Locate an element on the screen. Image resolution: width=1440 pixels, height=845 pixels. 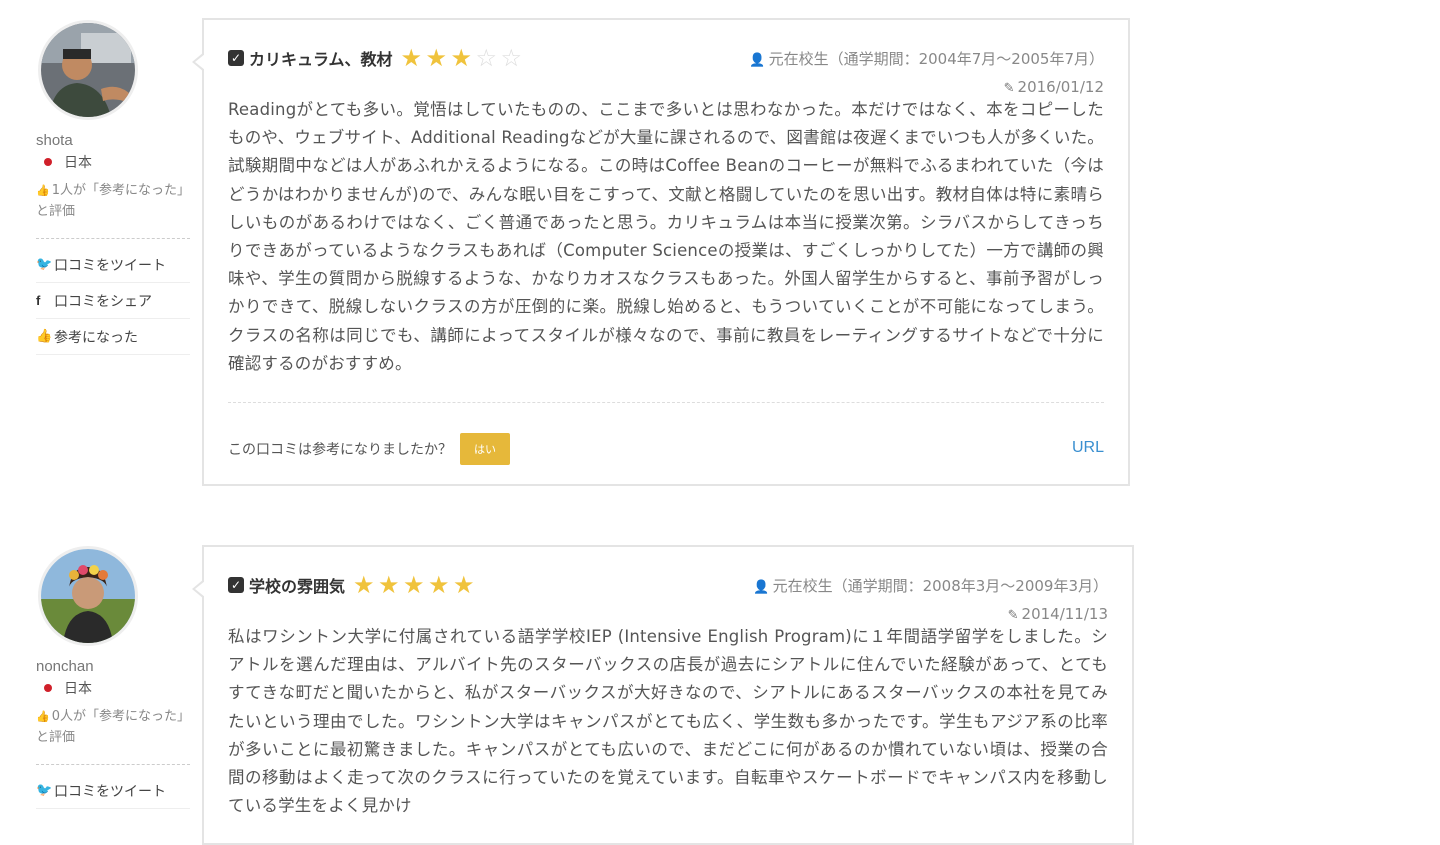
yes-button: はい is located at coordinates (485, 449).